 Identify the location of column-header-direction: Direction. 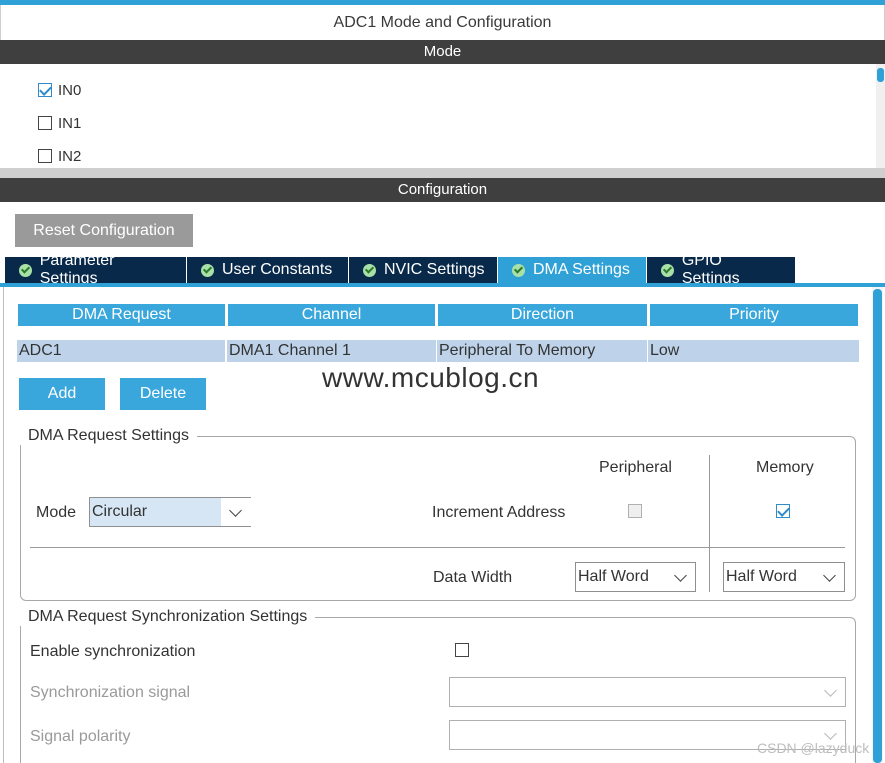
(542, 315).